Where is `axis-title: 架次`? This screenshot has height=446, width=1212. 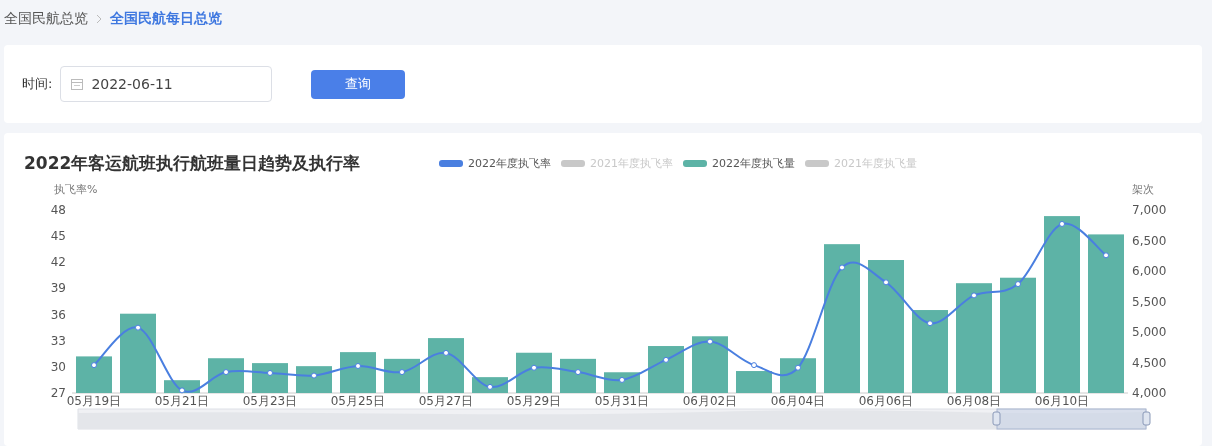 axis-title: 架次 is located at coordinates (1143, 189).